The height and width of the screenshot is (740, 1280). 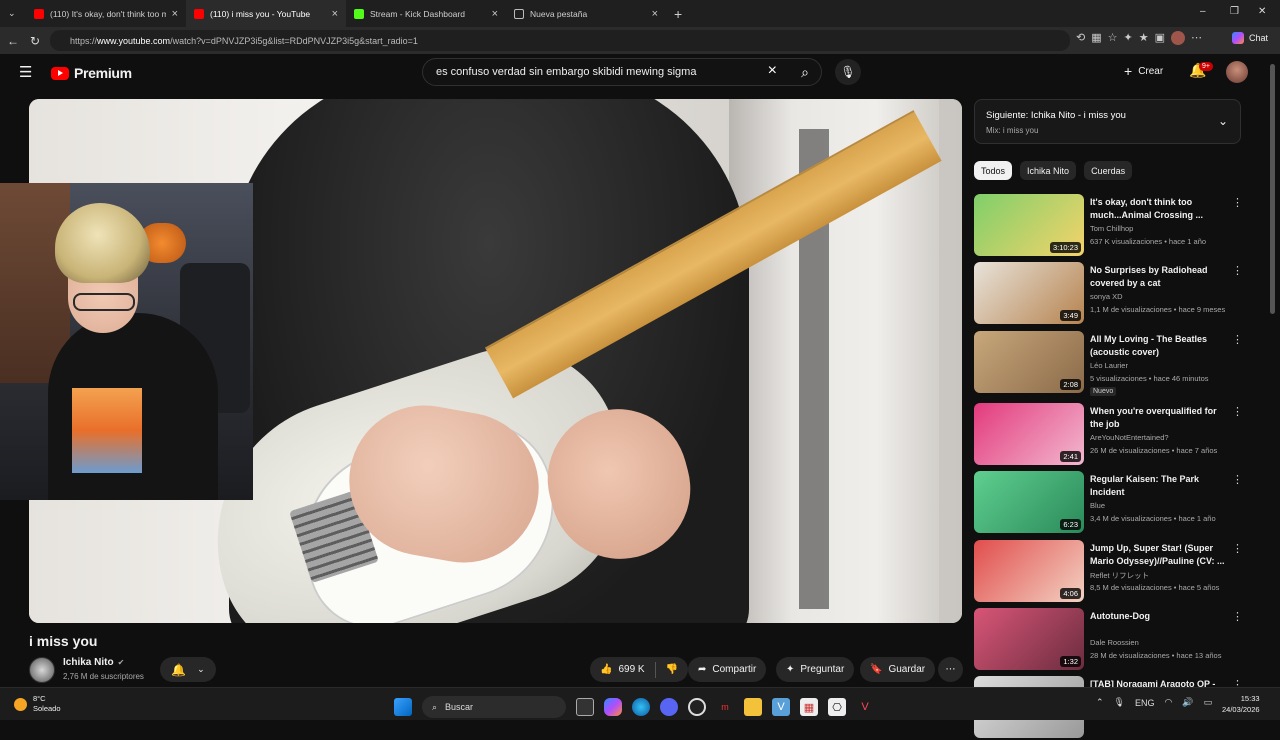 I want to click on video-thumbnail: 6:23, so click(x=1029, y=502).